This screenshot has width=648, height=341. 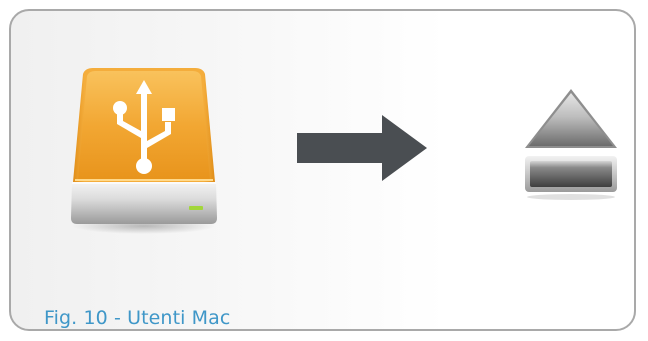 I want to click on figure-caption: Fig. 10 - Utenti Mac, so click(x=137, y=318).